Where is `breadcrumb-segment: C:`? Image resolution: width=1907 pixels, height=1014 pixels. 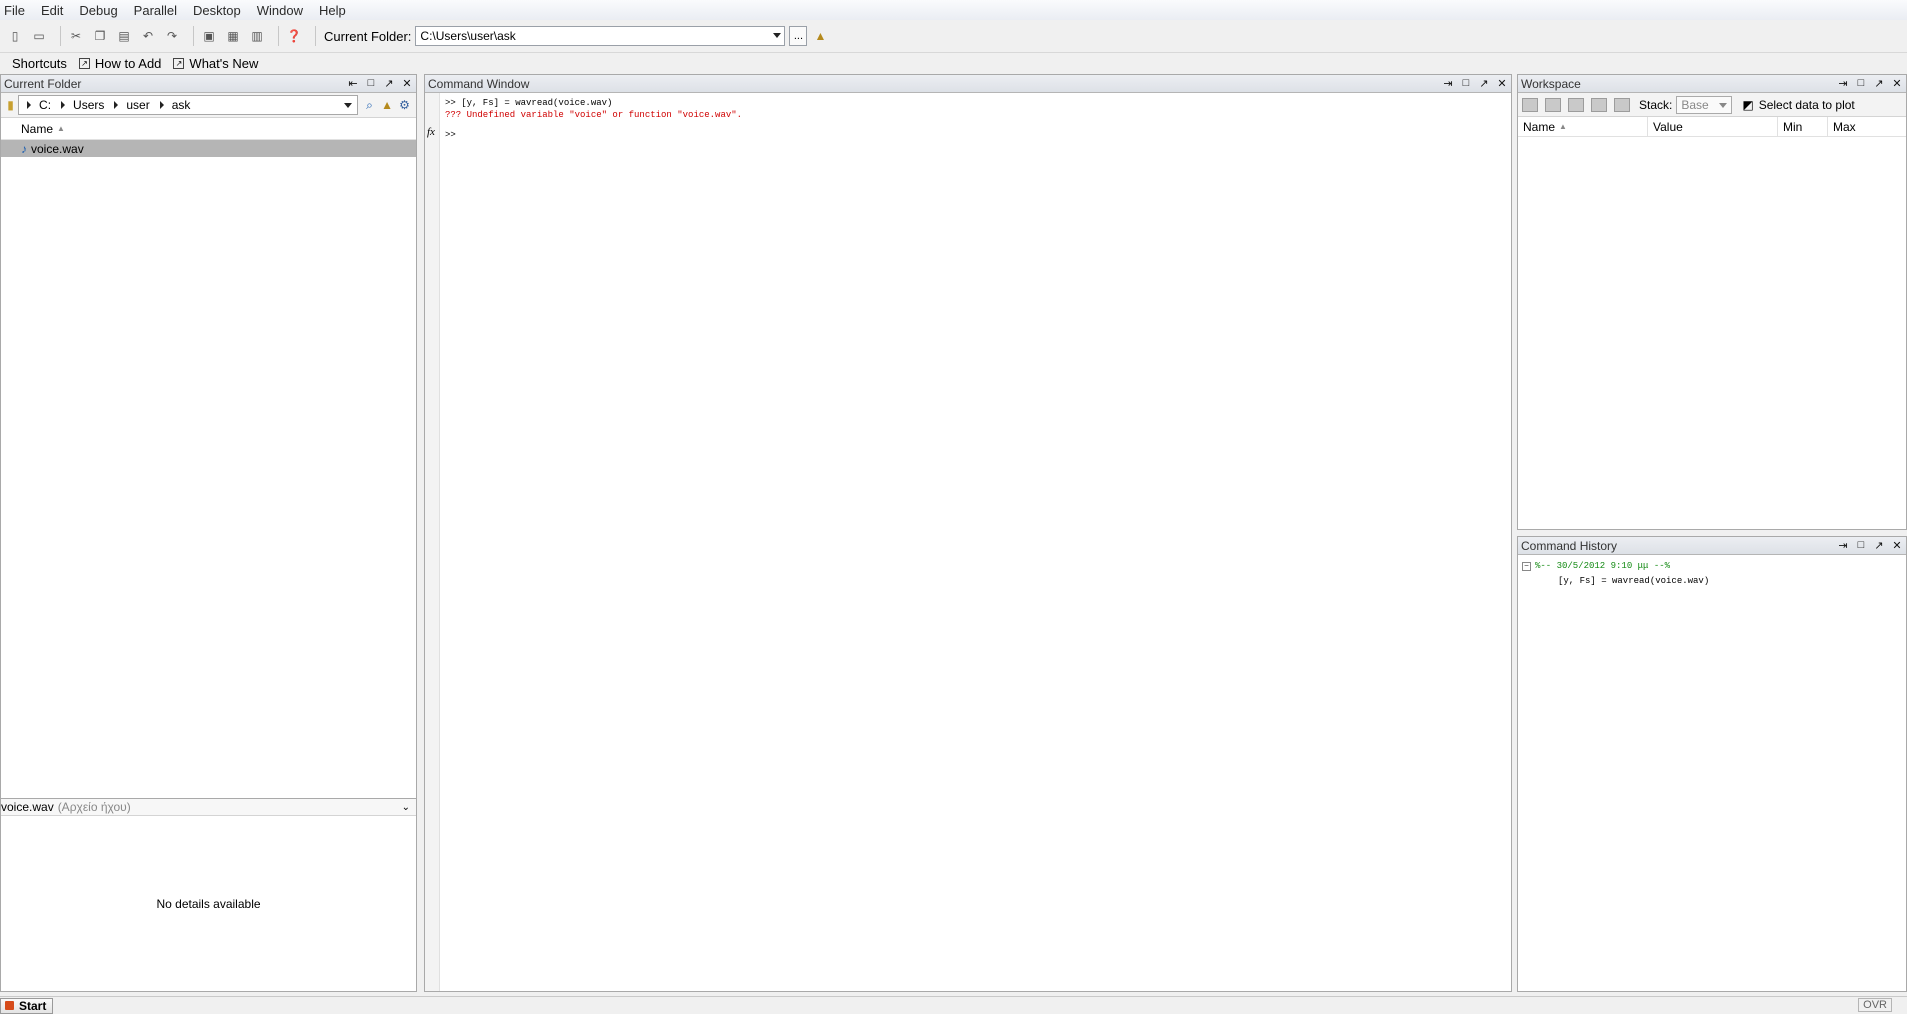 breadcrumb-segment: C: is located at coordinates (45, 105).